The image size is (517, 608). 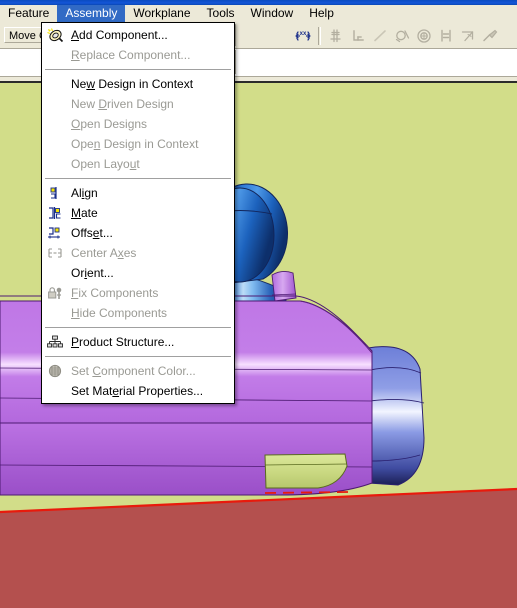 I want to click on menu-item-open-designs: Open Designs, so click(x=138, y=124).